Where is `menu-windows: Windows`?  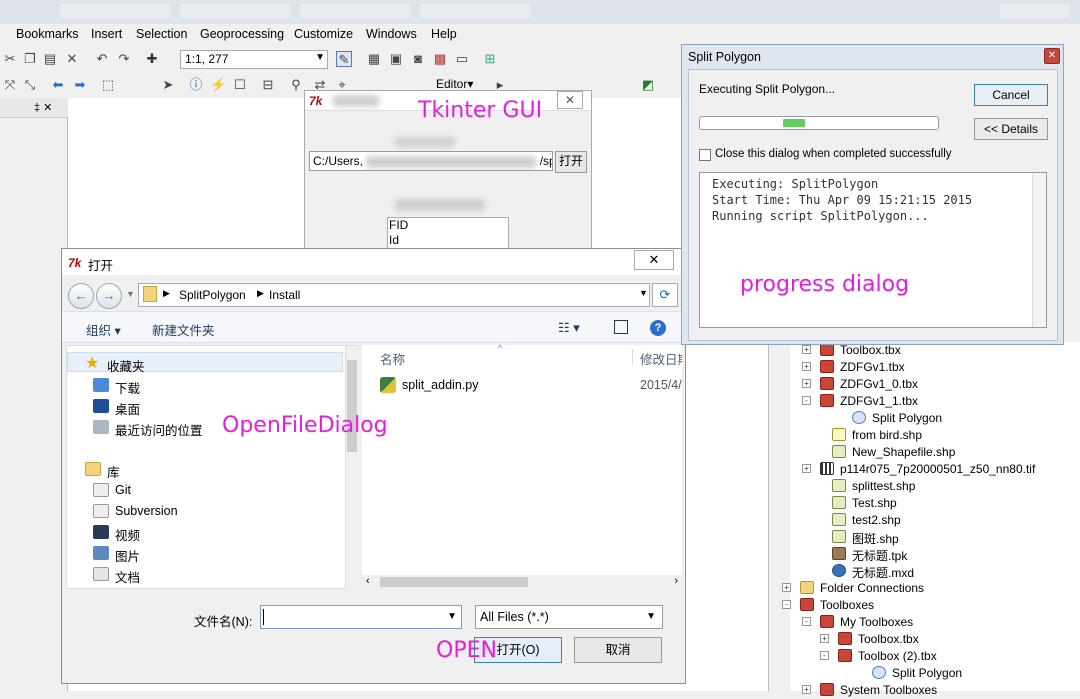
menu-windows: Windows is located at coordinates (391, 34).